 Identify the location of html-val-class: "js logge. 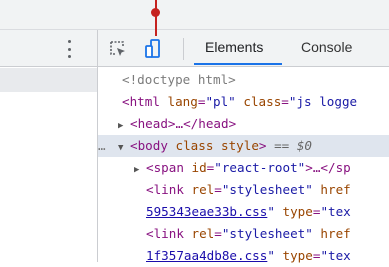
(323, 101).